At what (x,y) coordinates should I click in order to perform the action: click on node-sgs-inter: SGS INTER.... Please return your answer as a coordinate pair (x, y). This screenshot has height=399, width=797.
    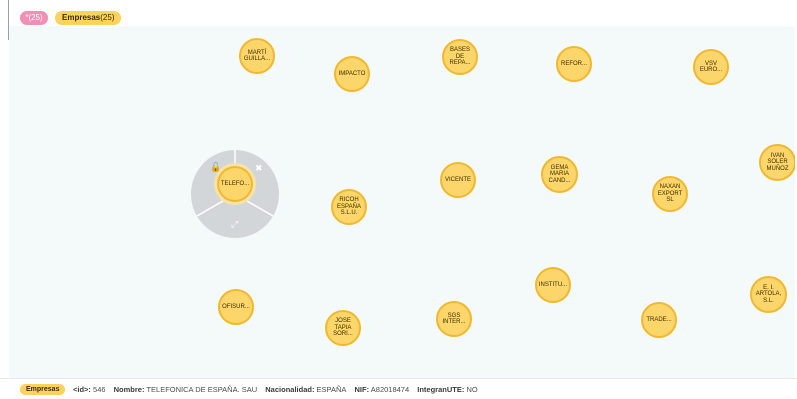
    Looking at the image, I should click on (454, 319).